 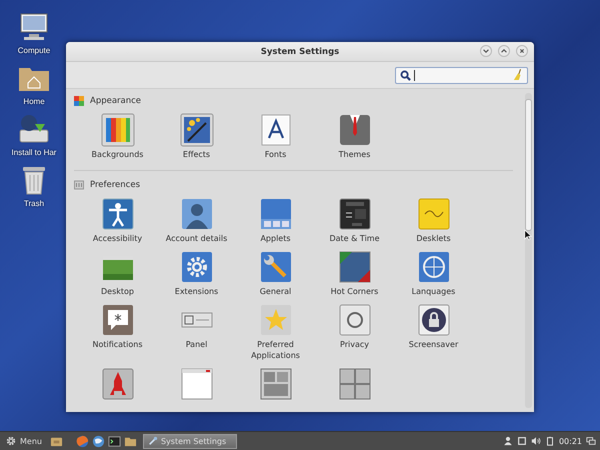 I want to click on settings-item: Desktop, so click(x=117, y=273).